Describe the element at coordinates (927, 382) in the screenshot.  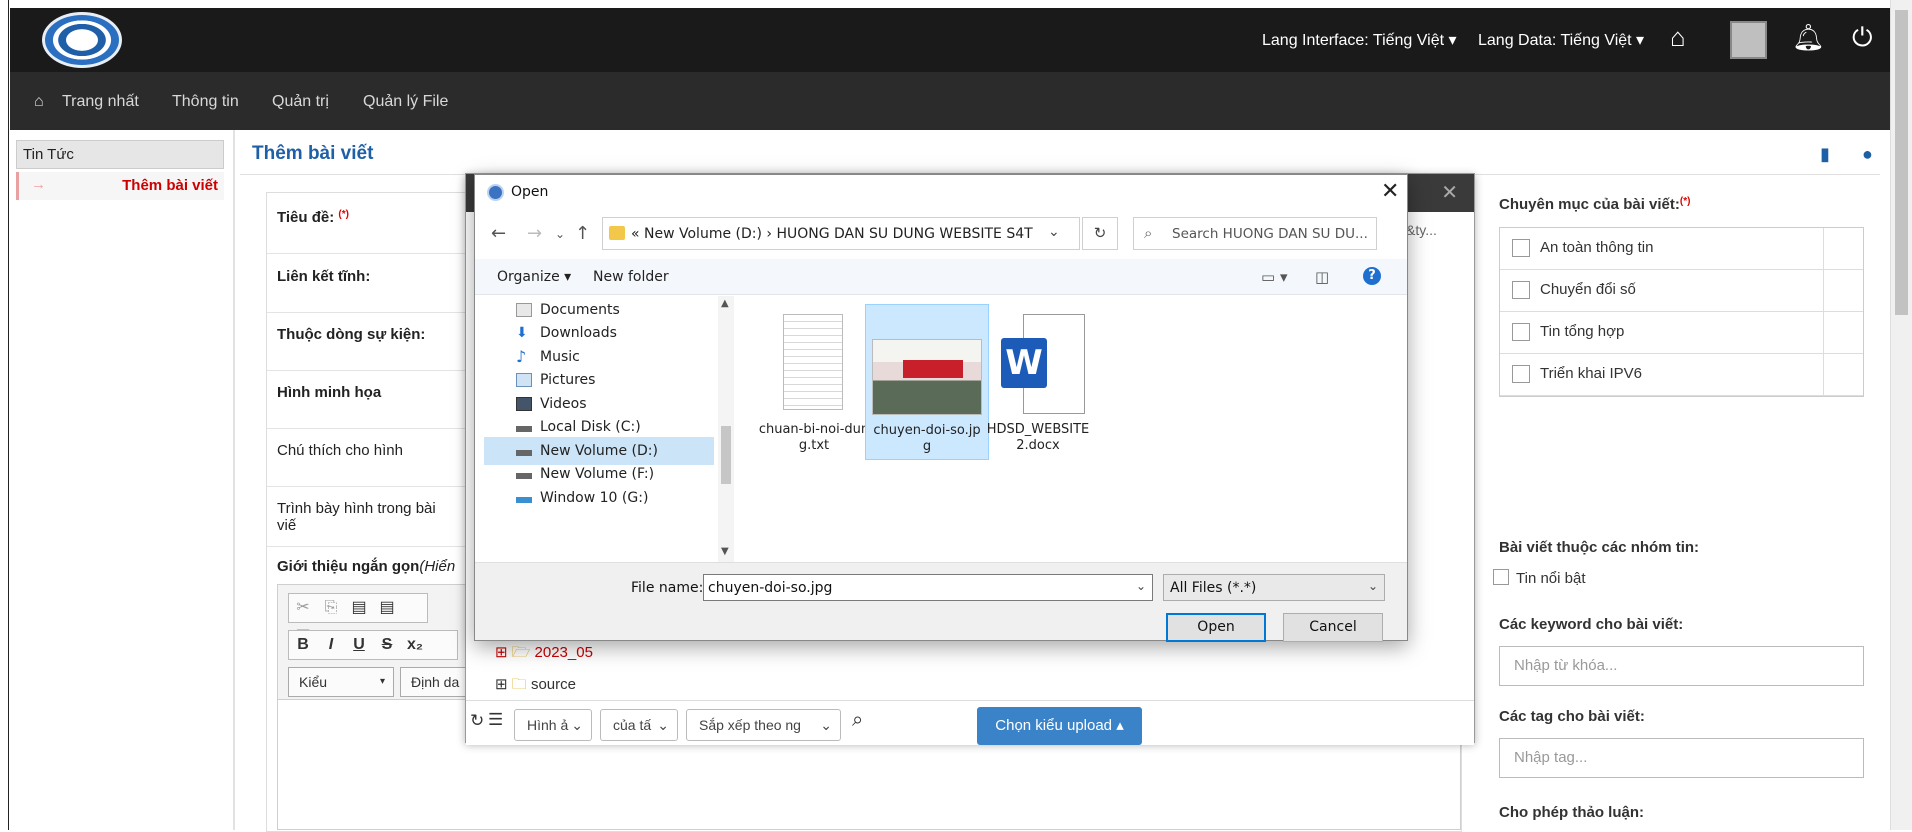
I see `file-item: chuyen-doi-so.jpg` at that location.